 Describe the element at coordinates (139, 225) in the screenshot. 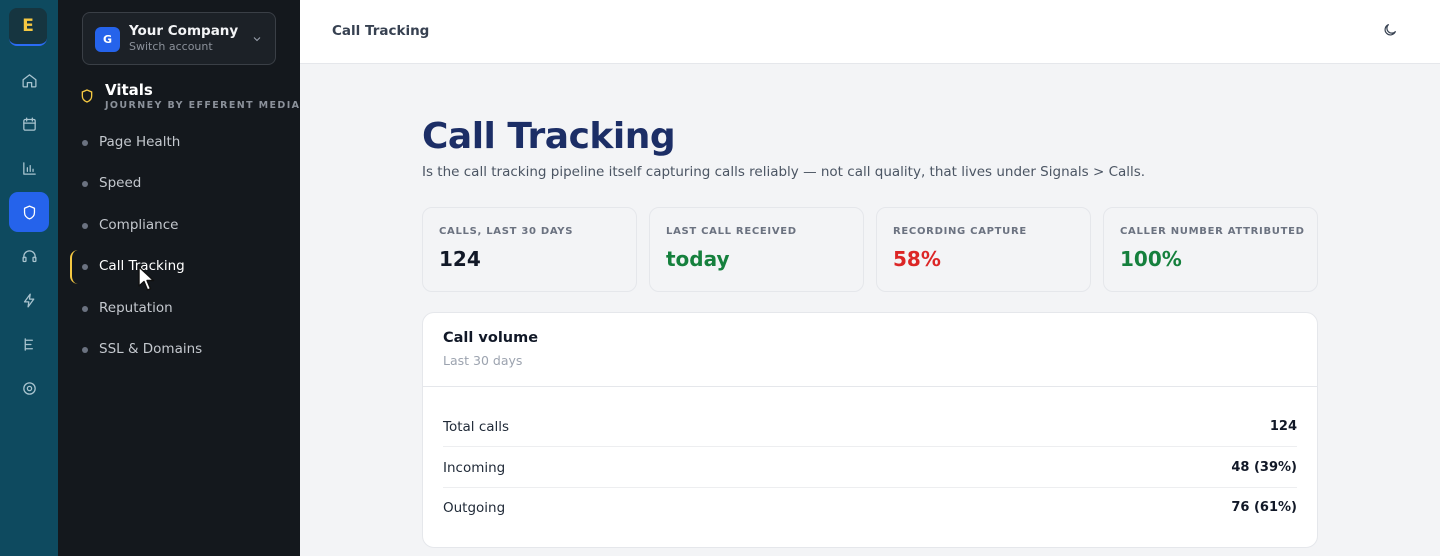

I see `nav-item-label: Compliance` at that location.